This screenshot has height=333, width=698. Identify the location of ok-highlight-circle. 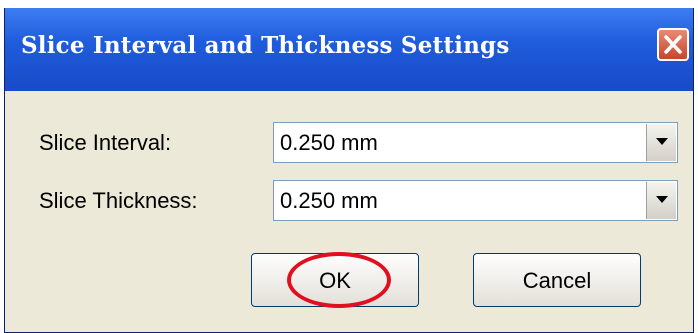
(339, 280).